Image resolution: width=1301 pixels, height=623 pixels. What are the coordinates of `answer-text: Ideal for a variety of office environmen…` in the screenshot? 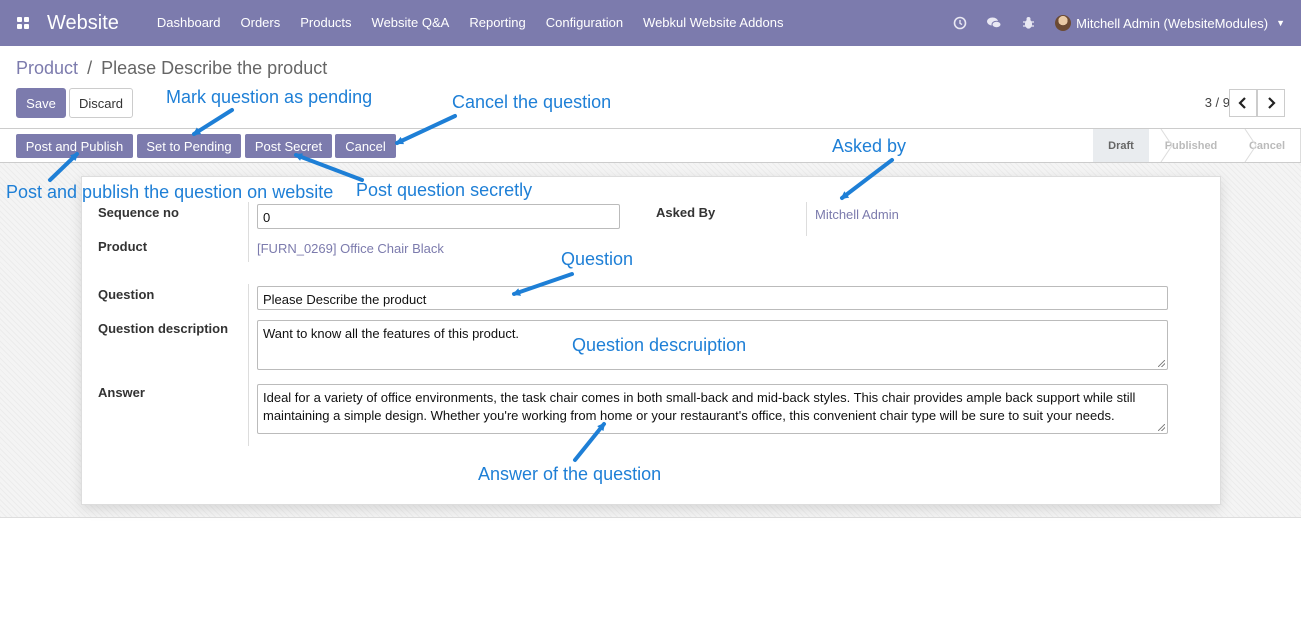 It's located at (699, 406).